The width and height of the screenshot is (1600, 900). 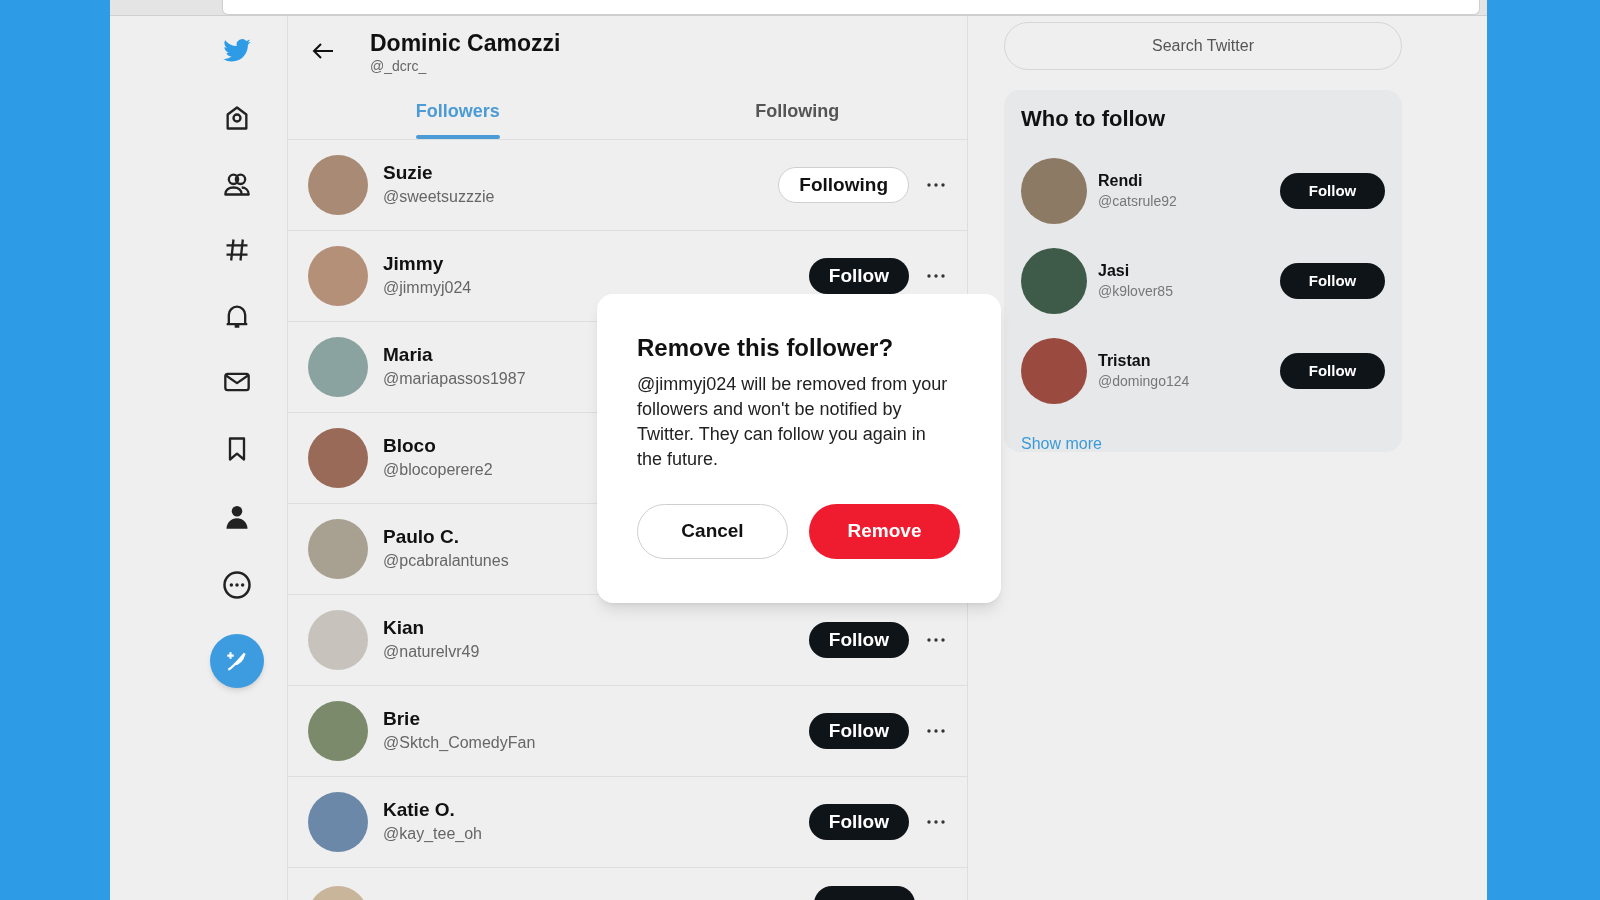 I want to click on user-handle: @domingo124, so click(x=1144, y=381).